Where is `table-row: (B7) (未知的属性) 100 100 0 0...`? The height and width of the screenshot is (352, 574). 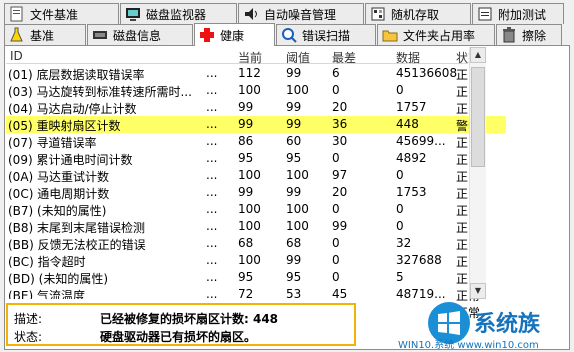
table-row: (B7) (未知的属性) 100 100 0 0... is located at coordinates (237, 209).